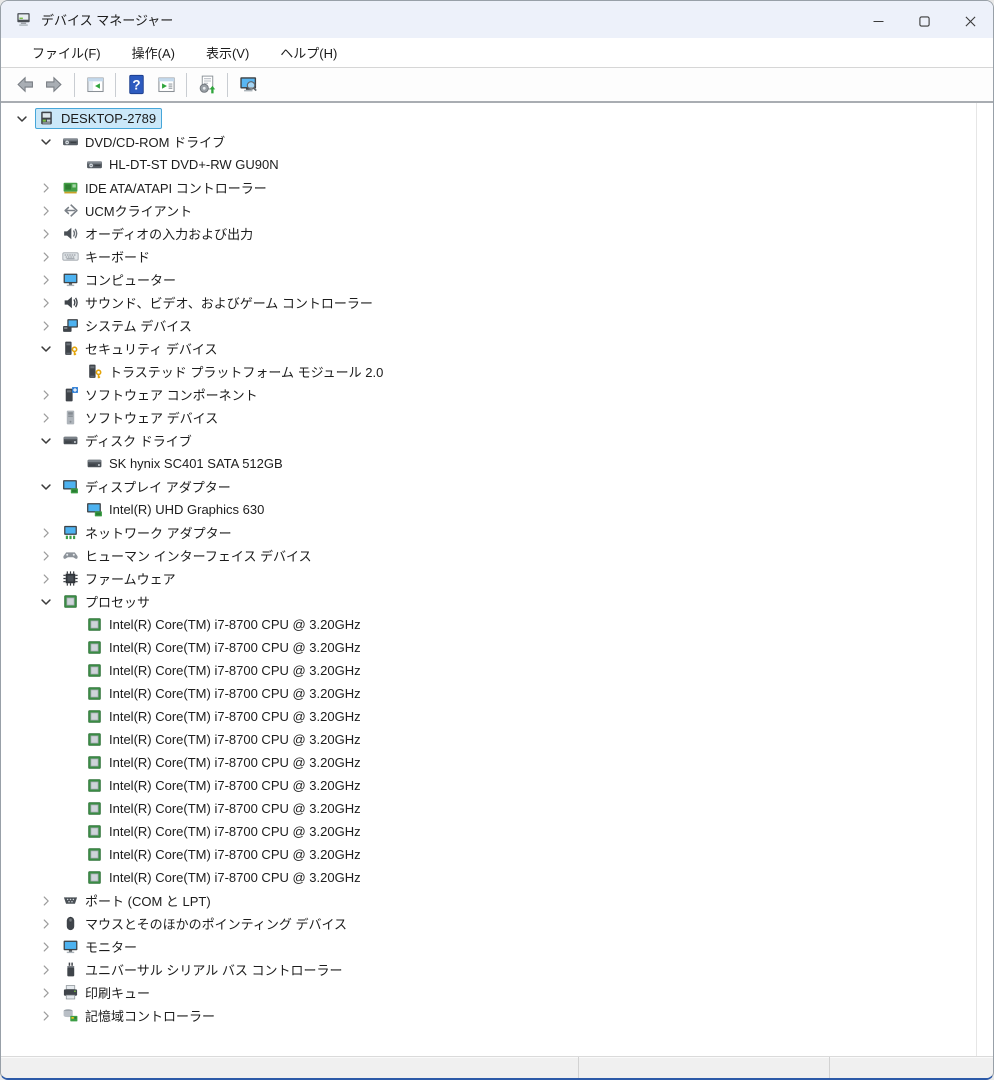 The image size is (994, 1080). I want to click on tree-item-cpu-5: Intel(R) Core(TM) i7-8700 CPU @ 3.20GHz, so click(497, 739).